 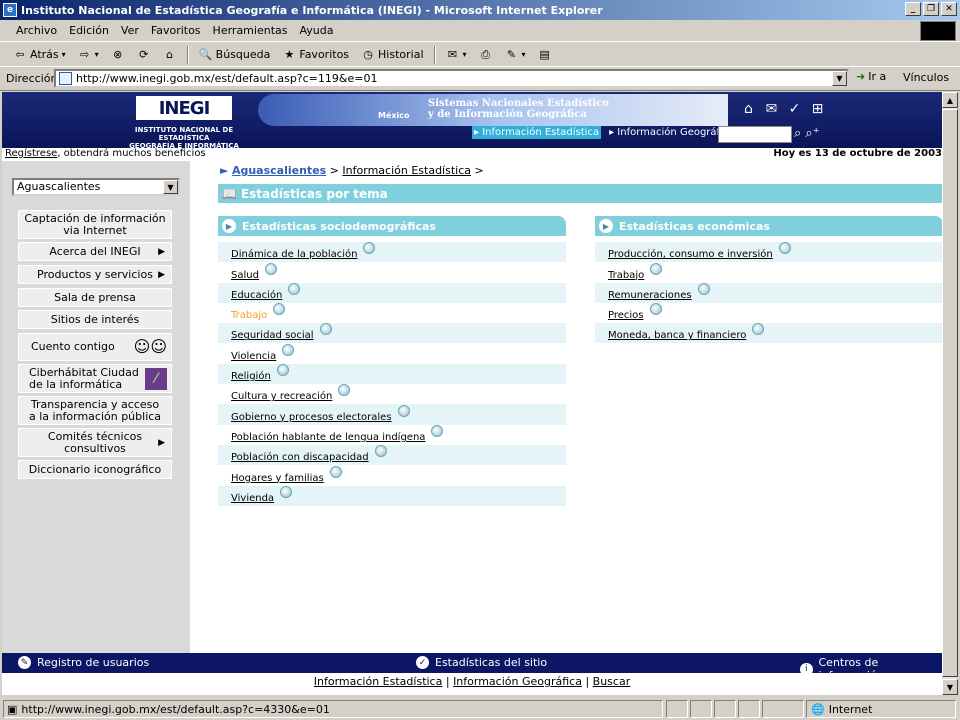 What do you see at coordinates (768, 292) in the screenshot?
I see `list-item: Remuneraciones` at bounding box center [768, 292].